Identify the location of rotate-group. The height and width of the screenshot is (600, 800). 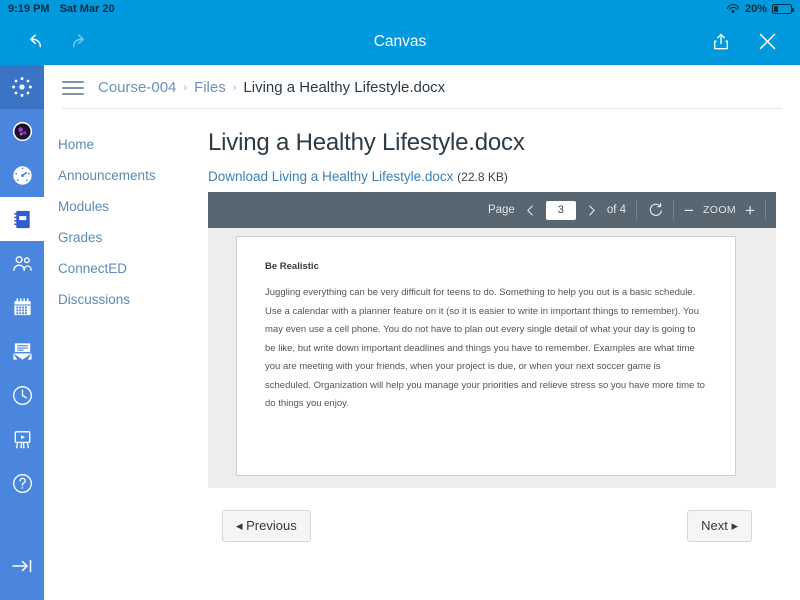
(655, 210).